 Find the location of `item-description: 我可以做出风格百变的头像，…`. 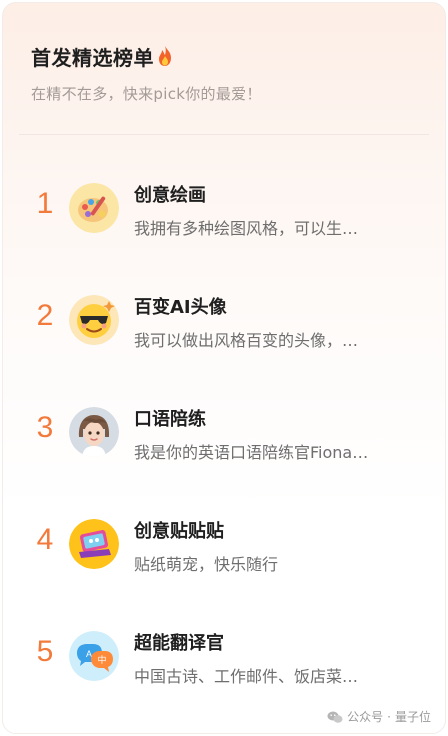

item-description: 我可以做出风格百变的头像，… is located at coordinates (246, 340).